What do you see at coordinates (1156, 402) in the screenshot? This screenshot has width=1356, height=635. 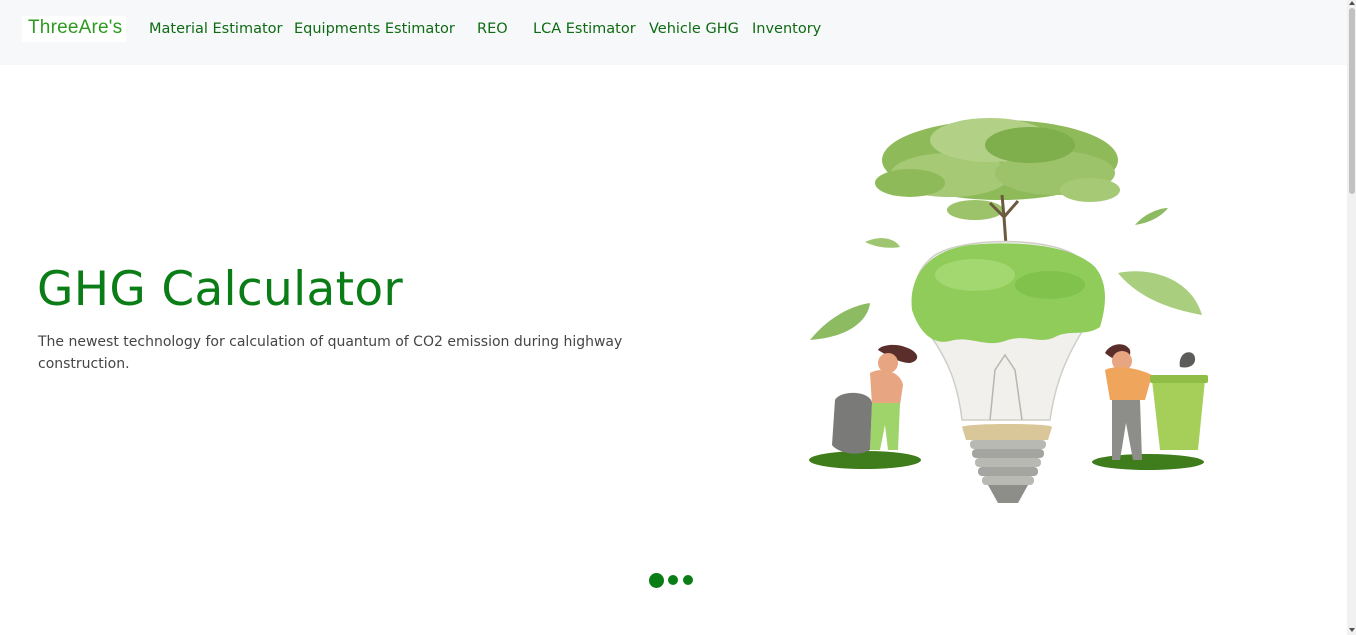 I see `person-right` at bounding box center [1156, 402].